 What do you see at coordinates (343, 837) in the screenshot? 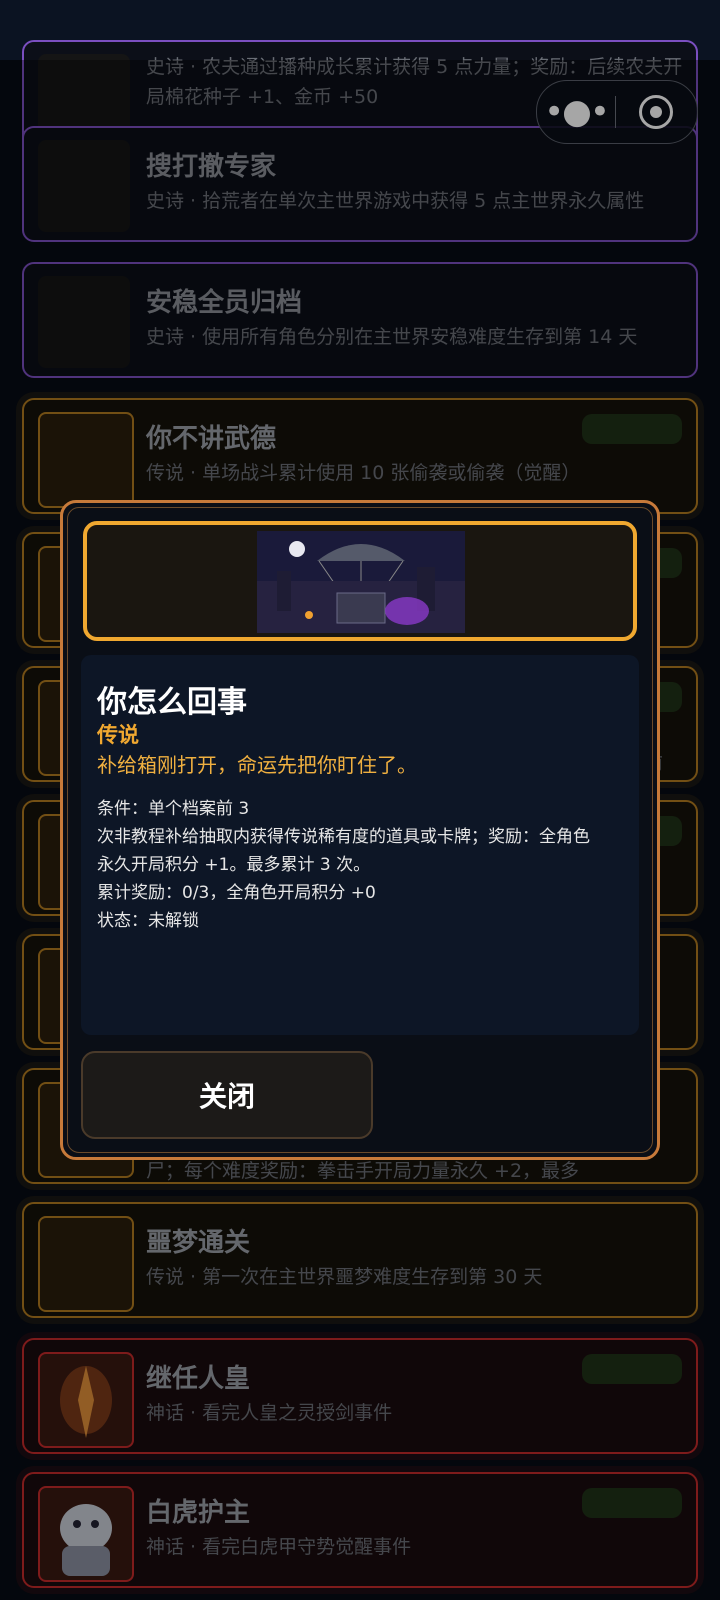
I see `condition-detail-line: 次非教程补给抽取内获得传说稀有度的道具或卡牌；奖励：全角色` at bounding box center [343, 837].